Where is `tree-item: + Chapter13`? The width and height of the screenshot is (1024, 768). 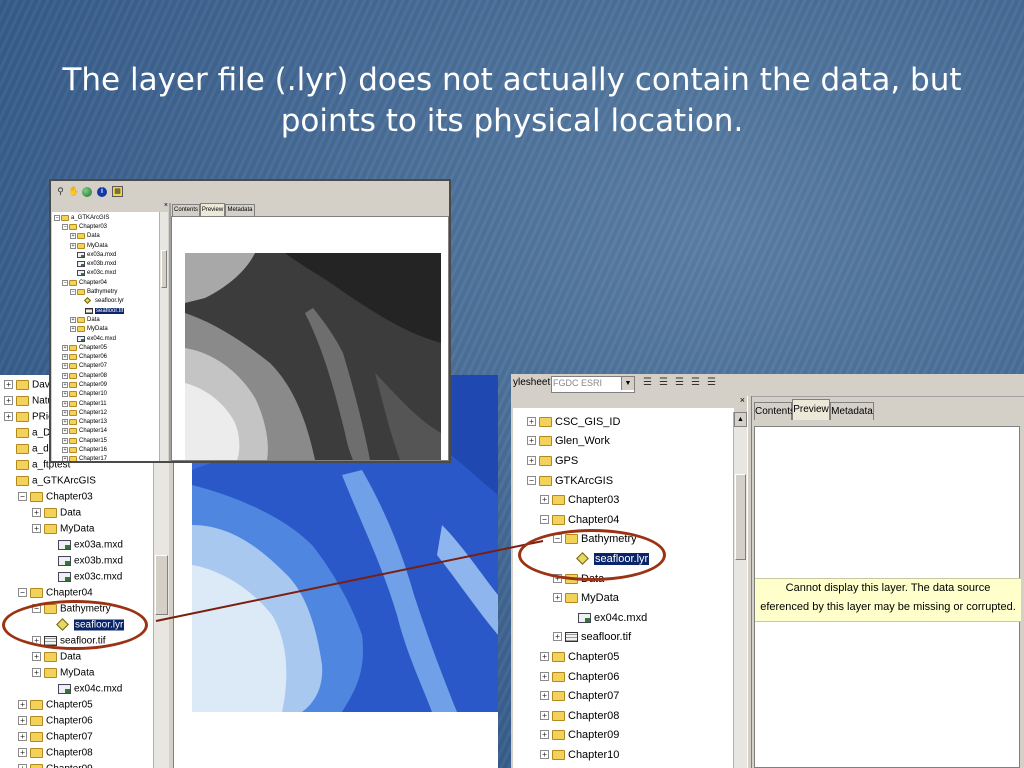 tree-item: + Chapter13 is located at coordinates (106, 422).